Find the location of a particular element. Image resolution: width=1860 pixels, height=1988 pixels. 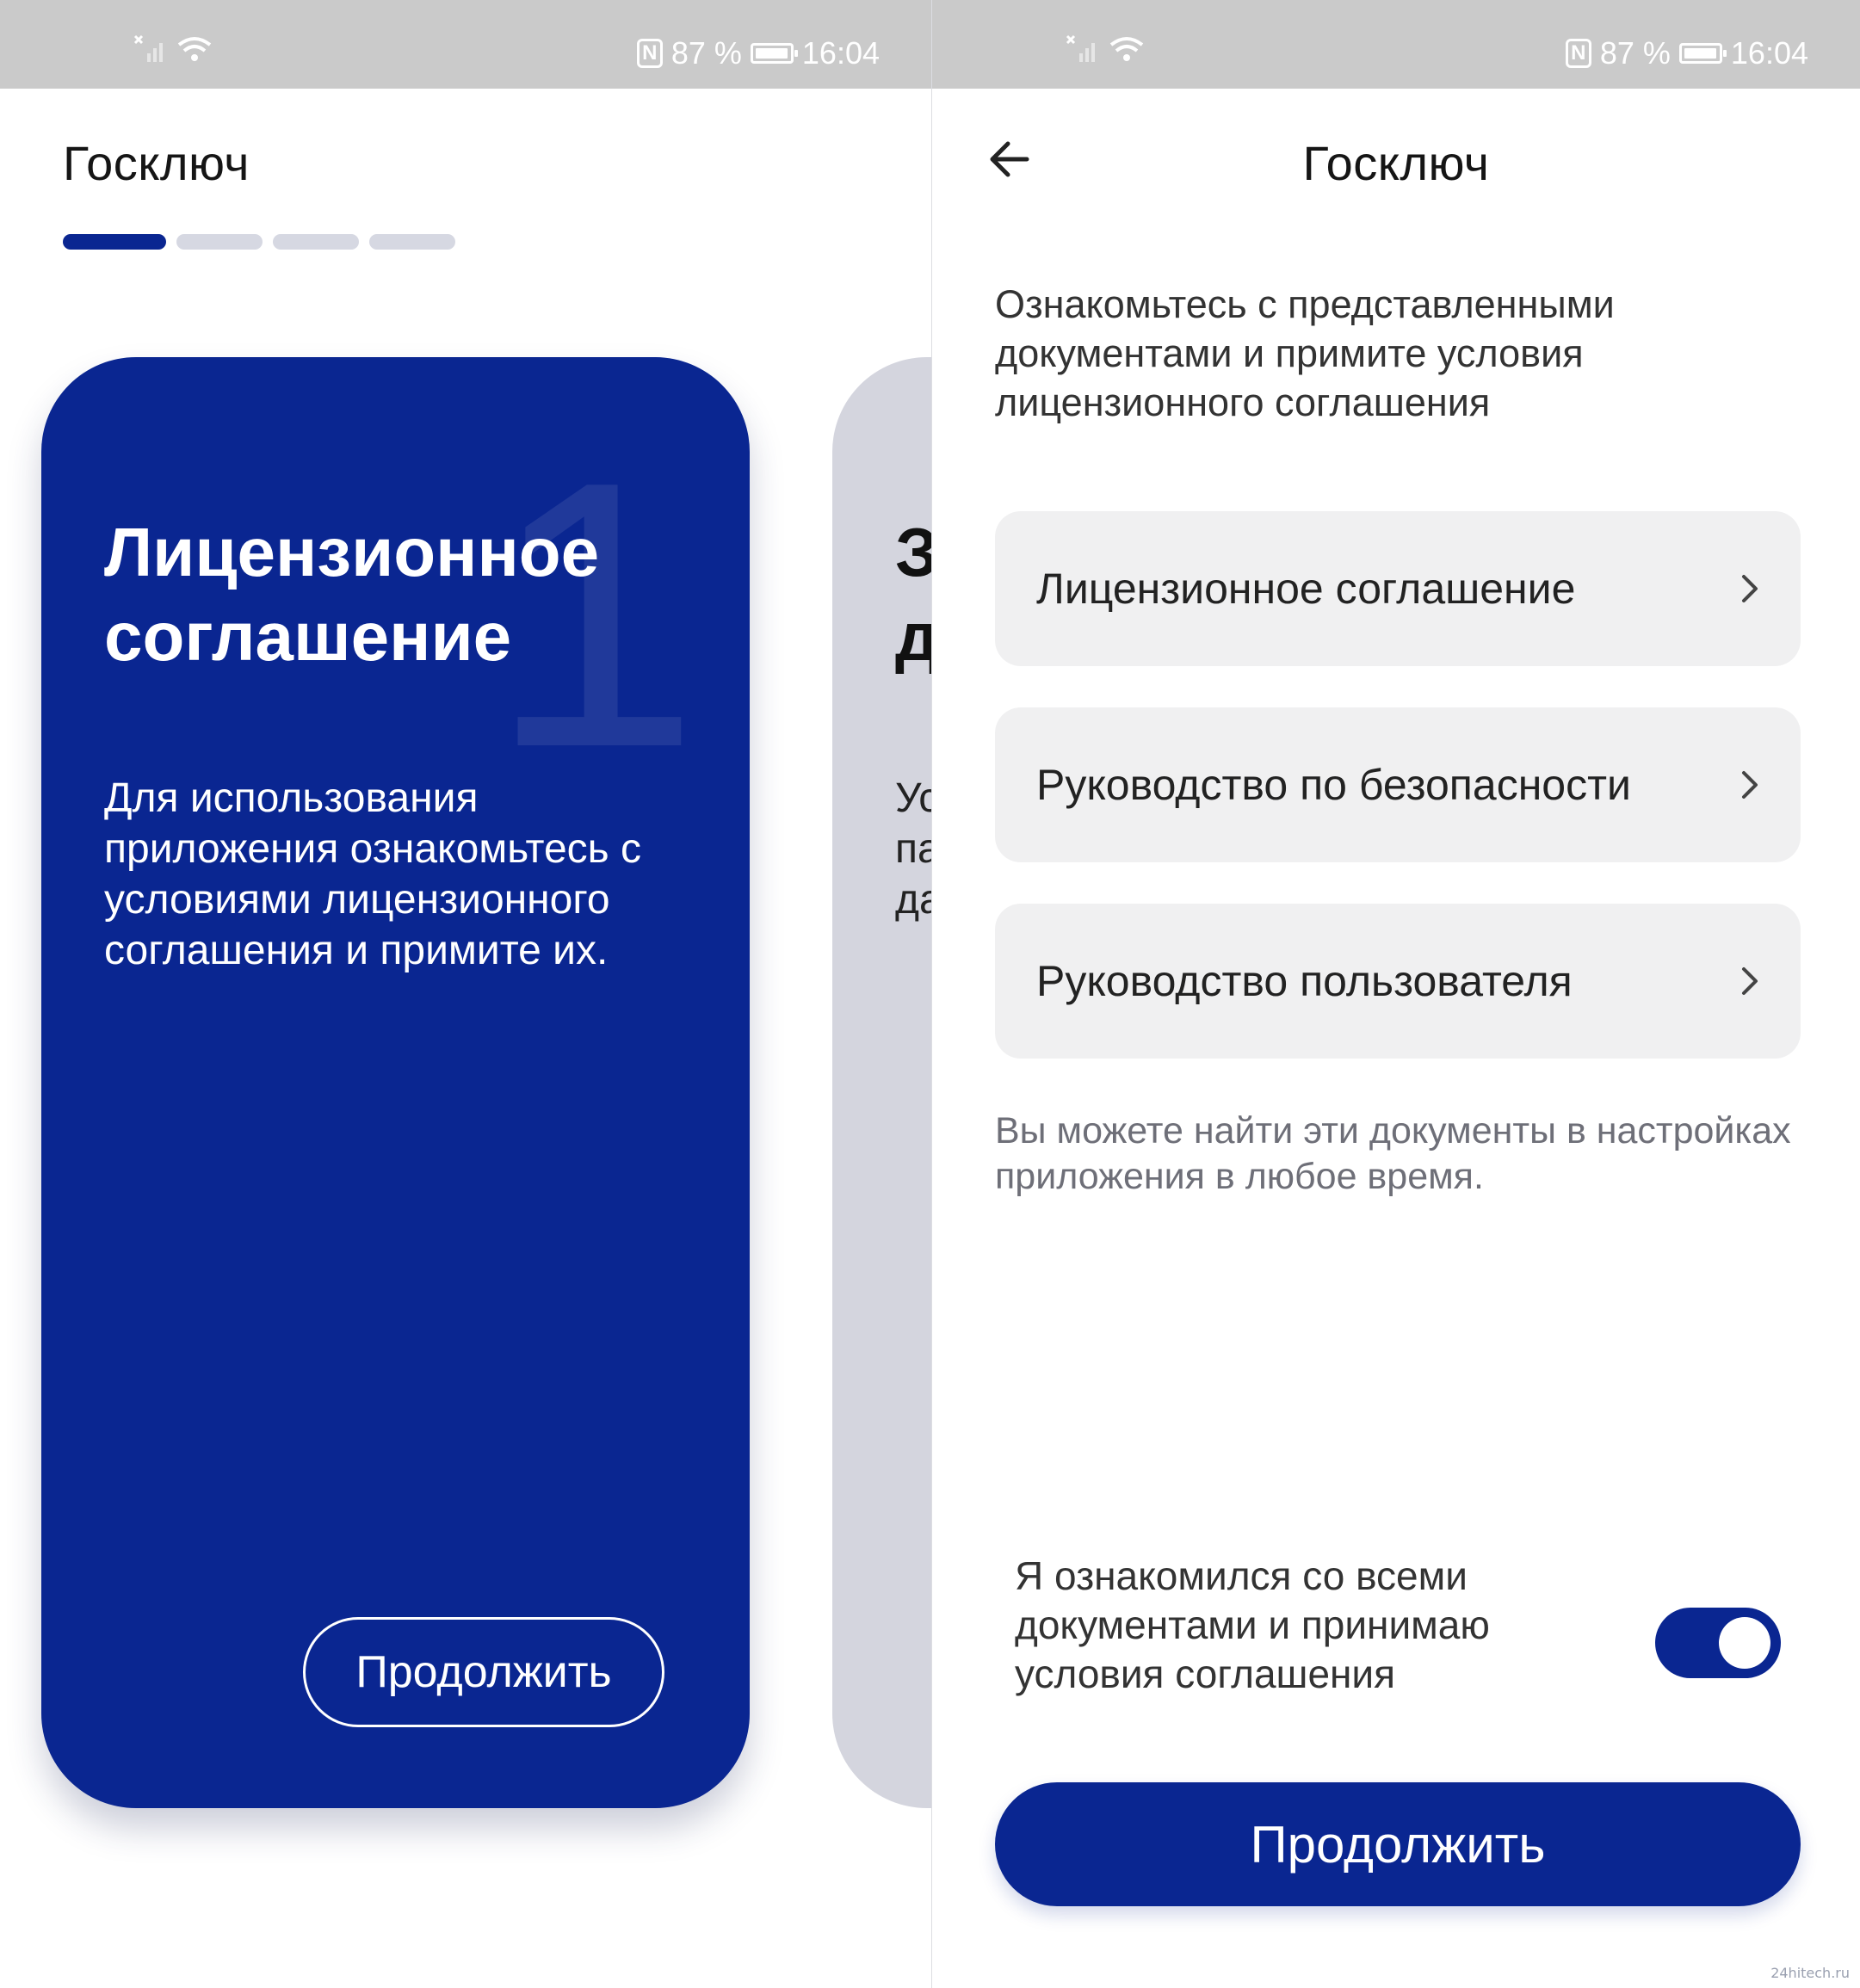

step-1-active is located at coordinates (114, 242).